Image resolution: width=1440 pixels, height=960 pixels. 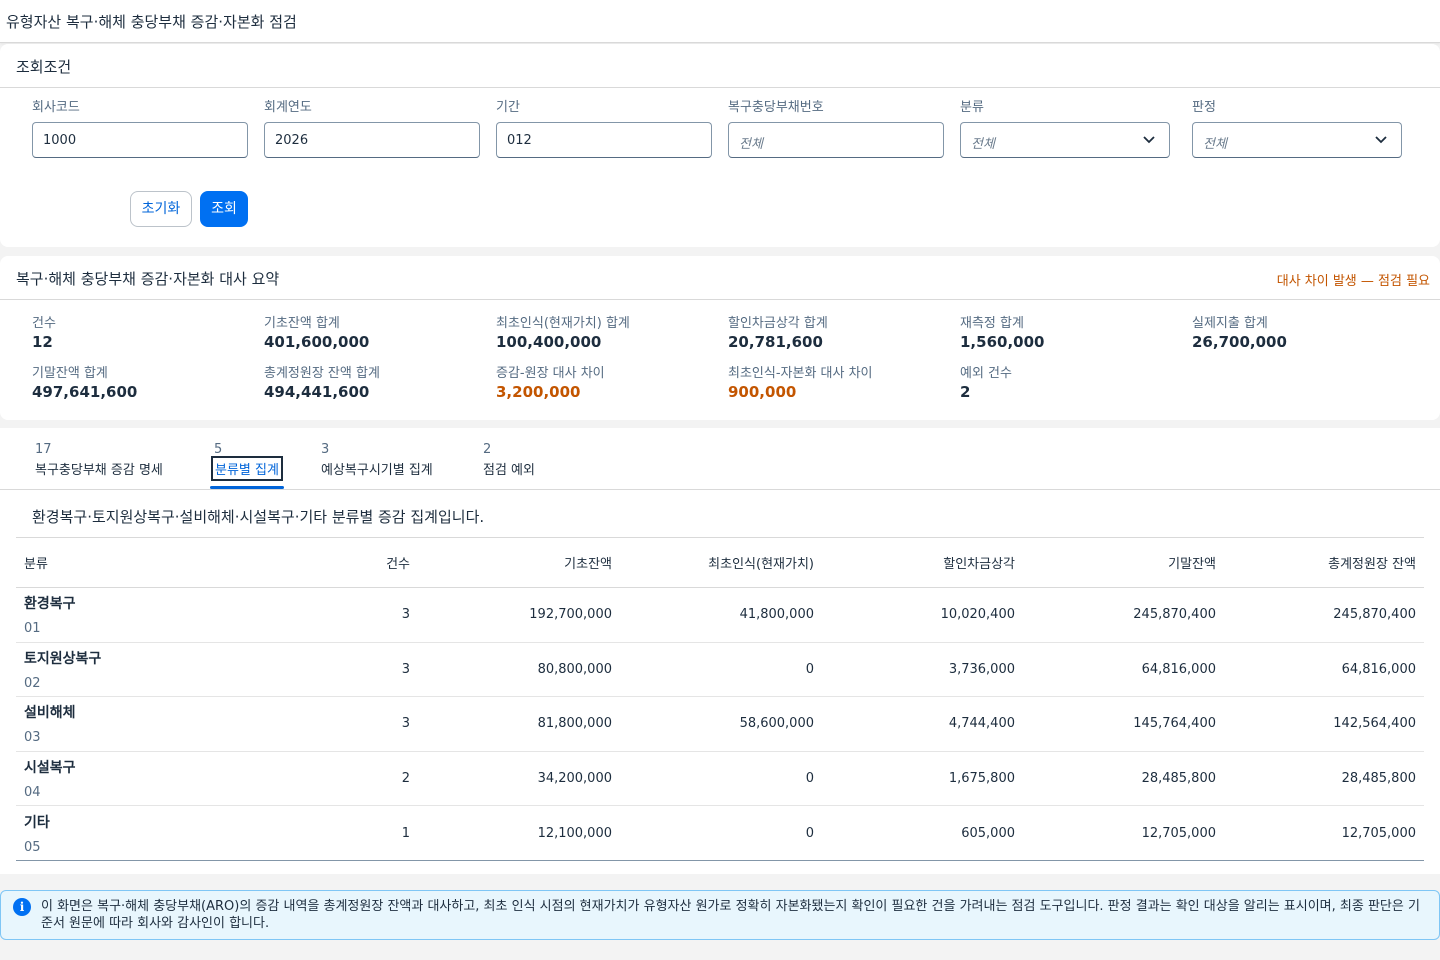 I want to click on category-code: 03, so click(x=32, y=738).